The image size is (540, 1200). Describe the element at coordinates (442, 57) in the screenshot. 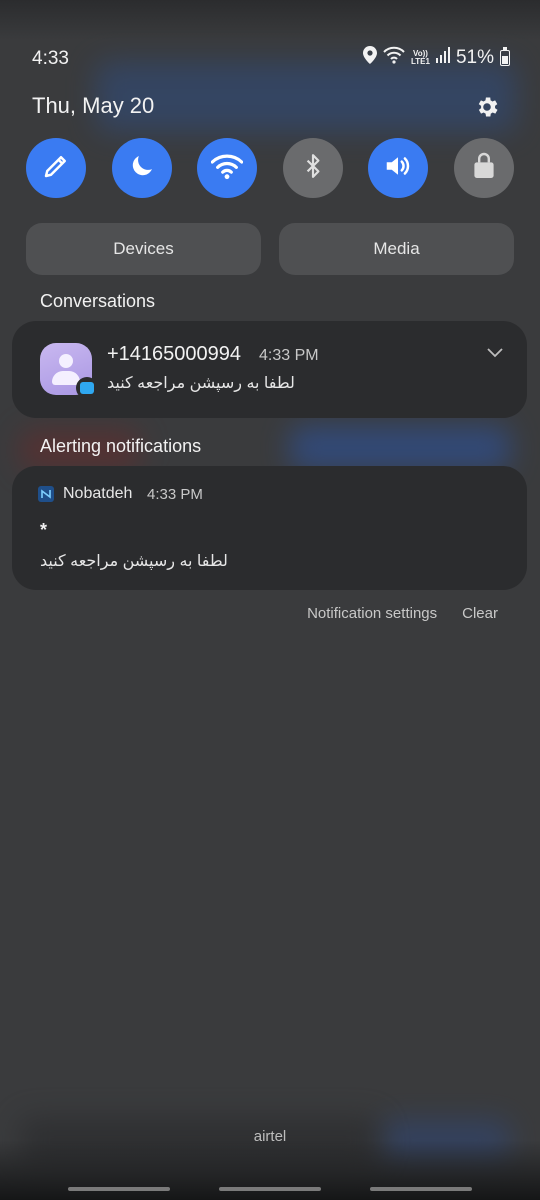

I see `signal-icon` at that location.